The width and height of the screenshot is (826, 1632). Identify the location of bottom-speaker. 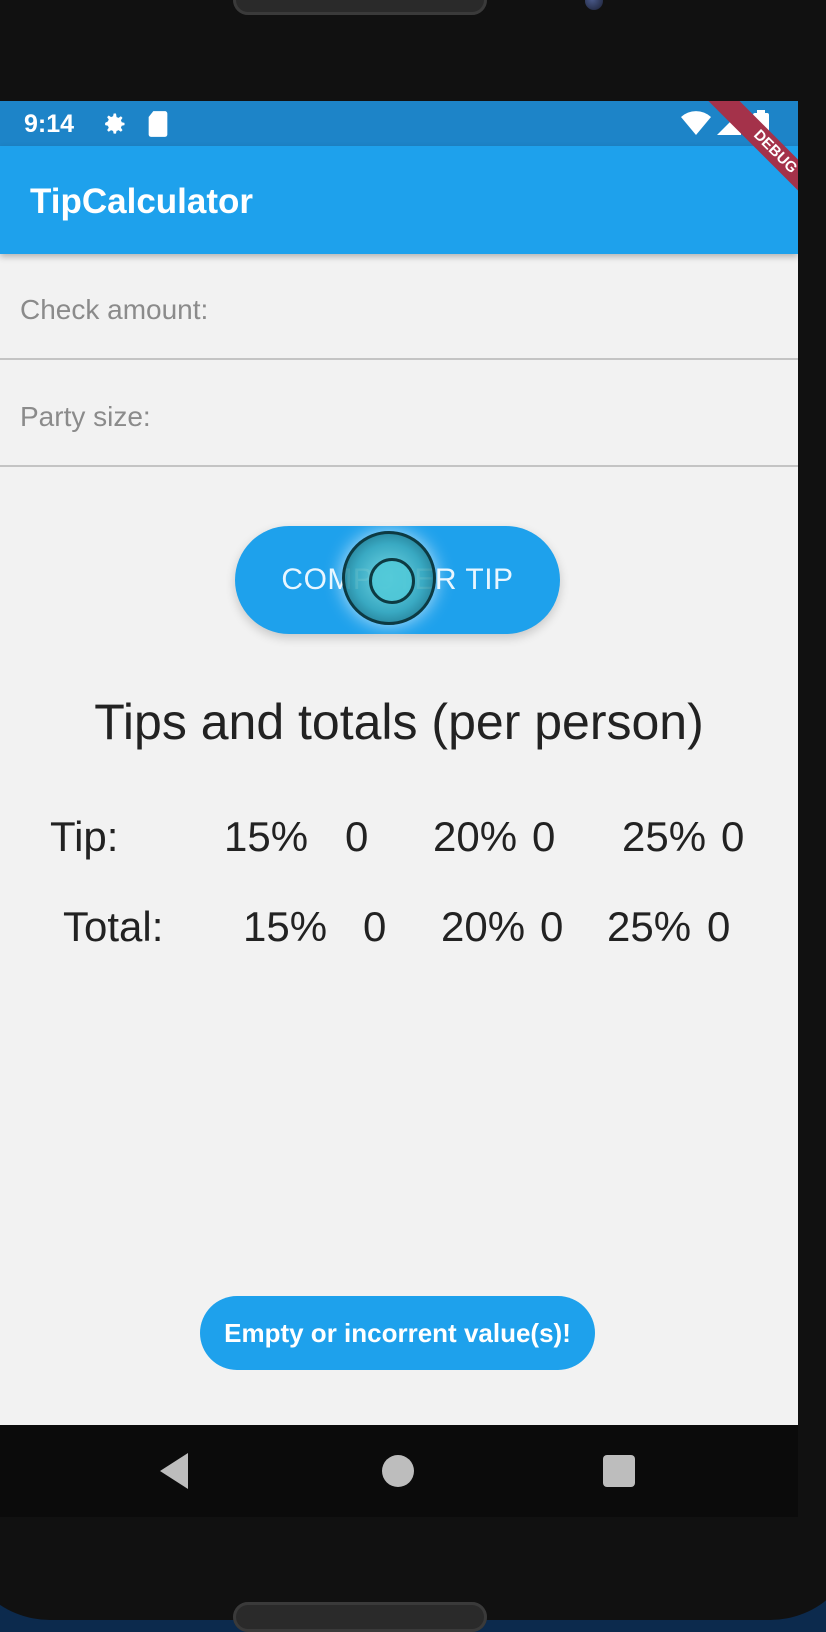
(360, 1617).